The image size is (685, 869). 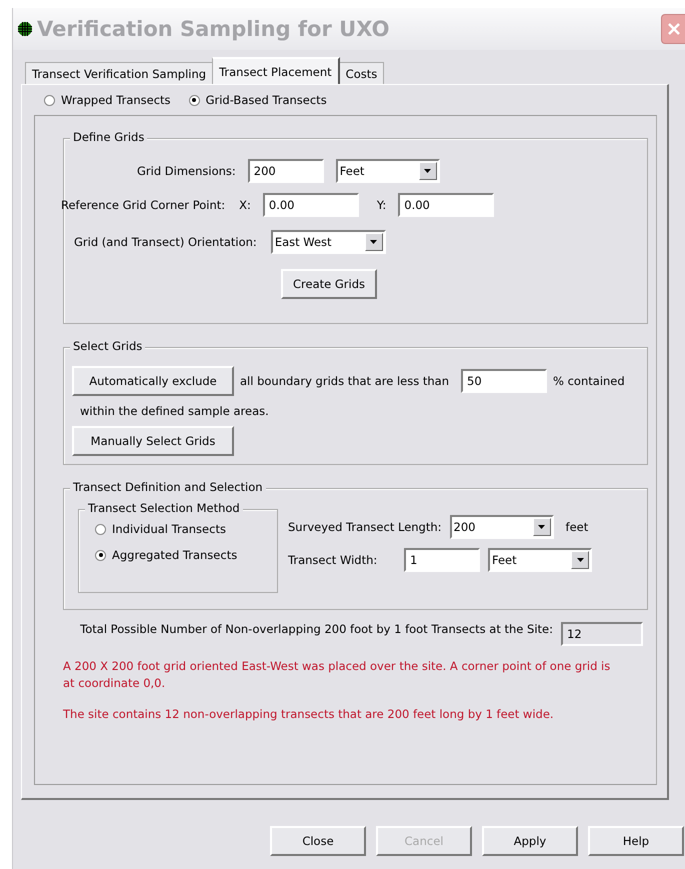 What do you see at coordinates (107, 100) in the screenshot?
I see `radio-button: Wrapped Transects` at bounding box center [107, 100].